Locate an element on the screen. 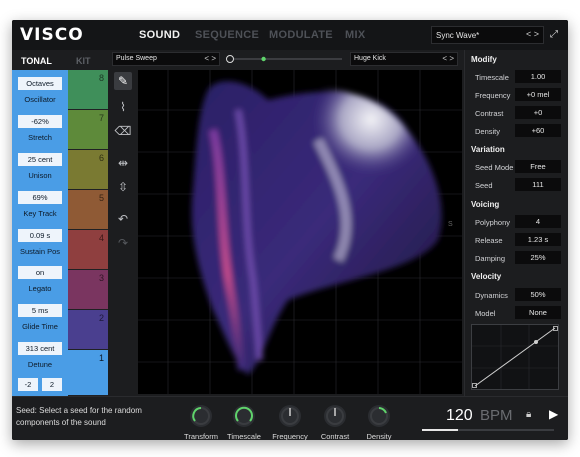  model-label: Model is located at coordinates (485, 313).